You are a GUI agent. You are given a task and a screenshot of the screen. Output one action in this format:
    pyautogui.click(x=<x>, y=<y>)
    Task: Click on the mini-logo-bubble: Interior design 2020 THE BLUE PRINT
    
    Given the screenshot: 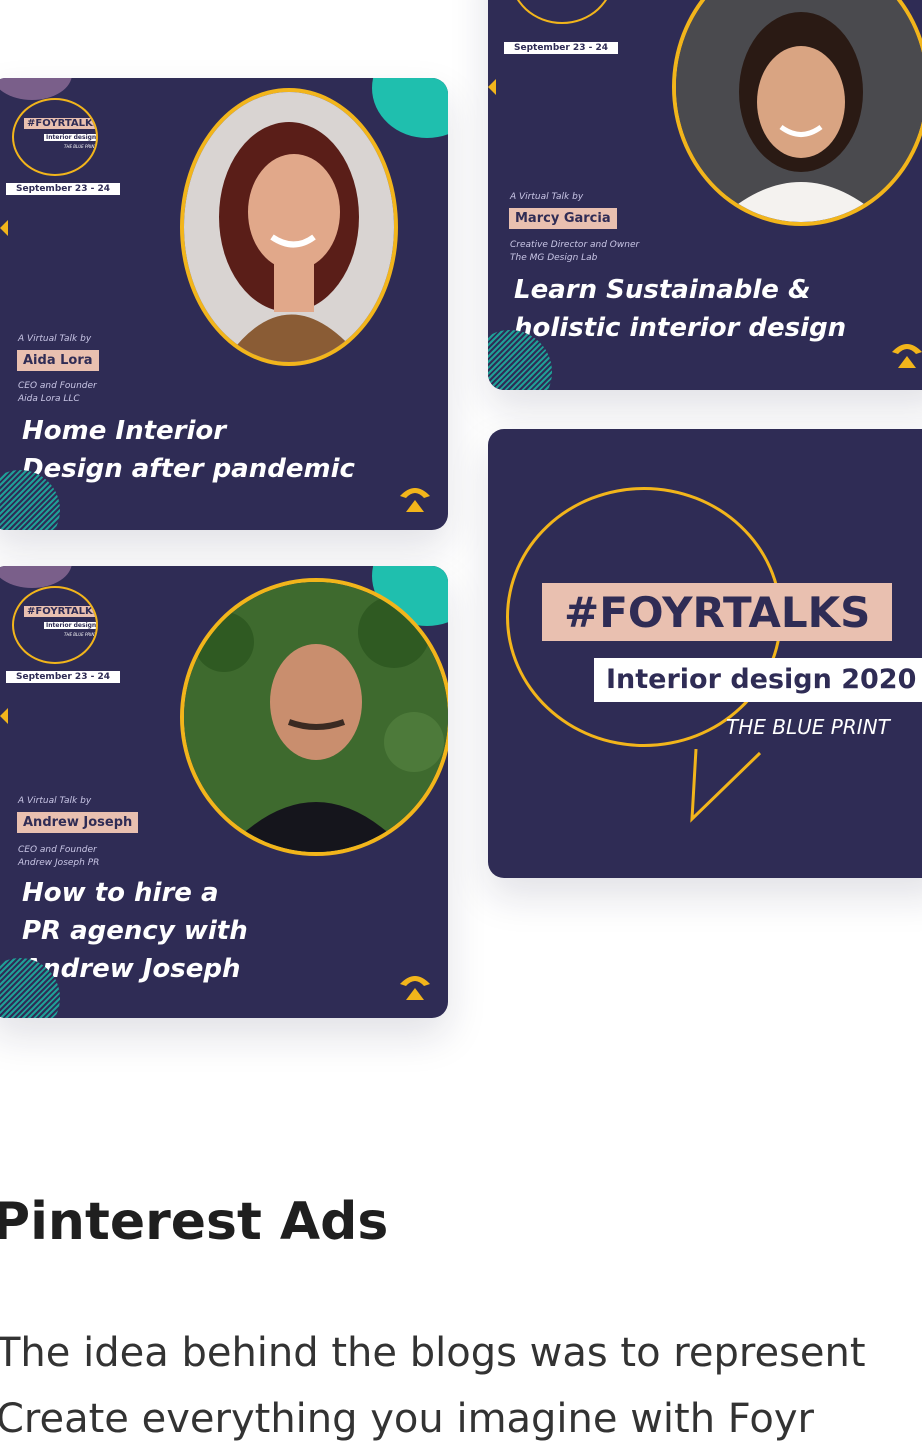 What is the action you would take?
    pyautogui.click(x=562, y=12)
    